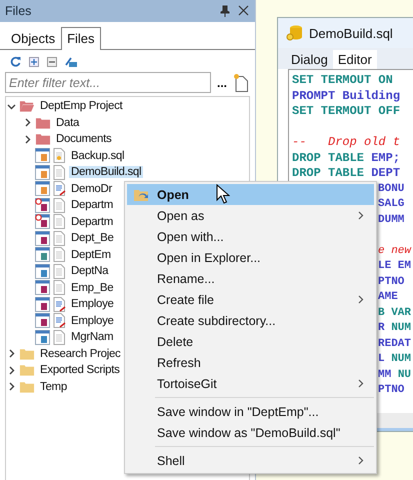  What do you see at coordinates (84, 139) in the screenshot?
I see `tree-item: Documents` at bounding box center [84, 139].